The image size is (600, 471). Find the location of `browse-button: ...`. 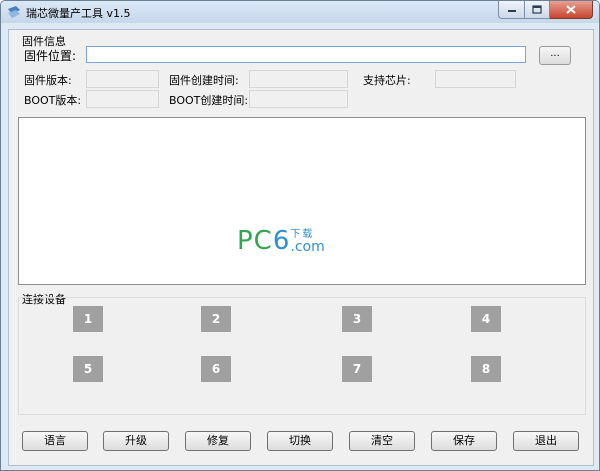

browse-button: ... is located at coordinates (555, 55).